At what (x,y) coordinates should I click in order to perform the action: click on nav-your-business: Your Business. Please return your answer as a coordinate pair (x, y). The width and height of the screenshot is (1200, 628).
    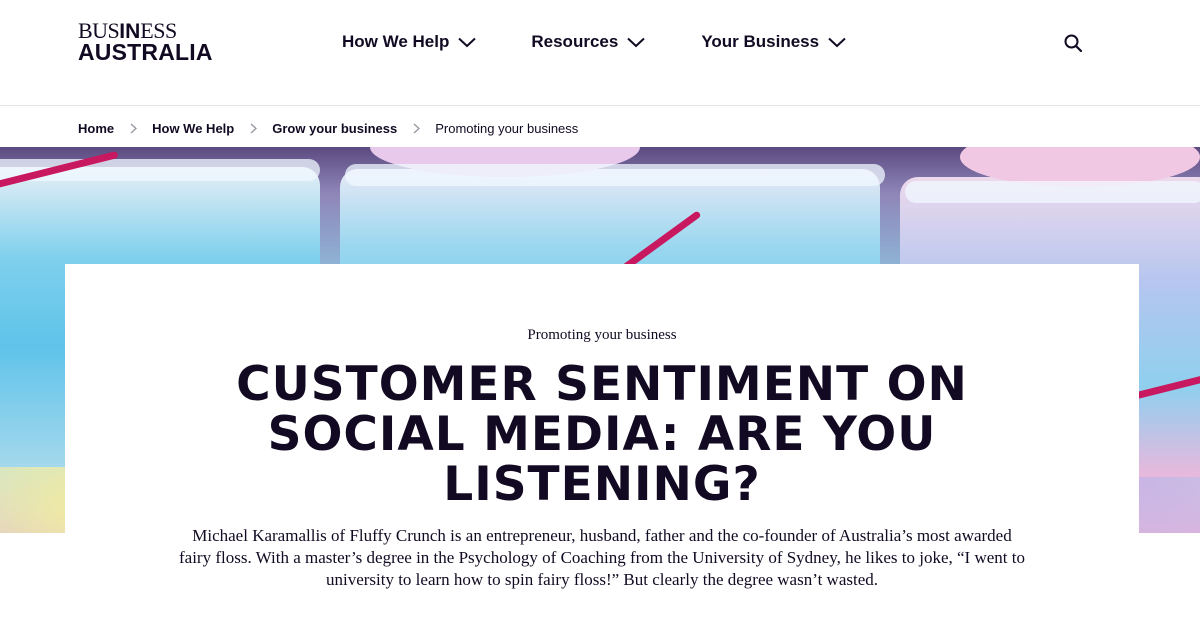
    Looking at the image, I should click on (773, 42).